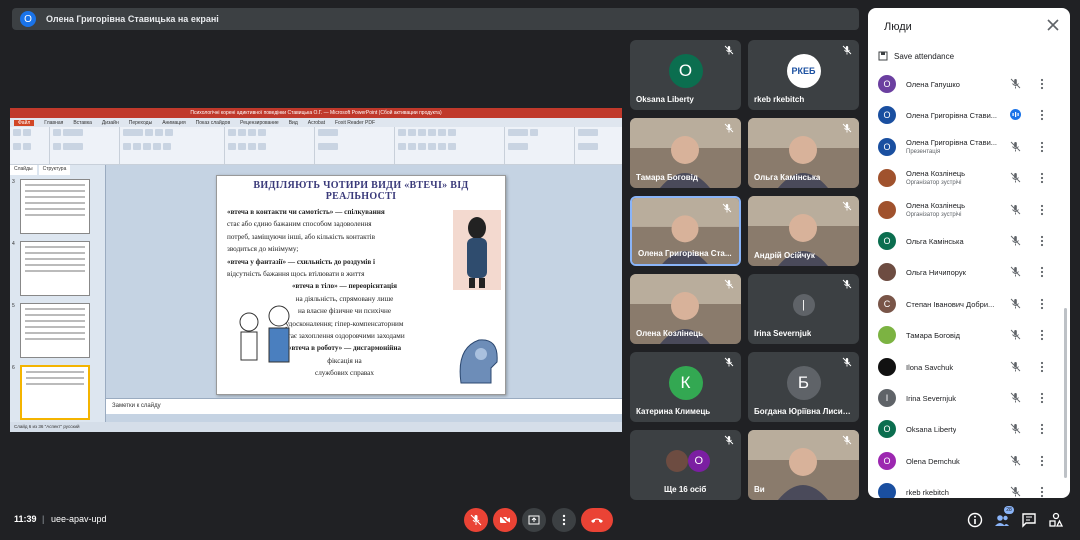  What do you see at coordinates (364, 406) in the screenshot?
I see `slide-notes: Заметки к слайду` at bounding box center [364, 406].